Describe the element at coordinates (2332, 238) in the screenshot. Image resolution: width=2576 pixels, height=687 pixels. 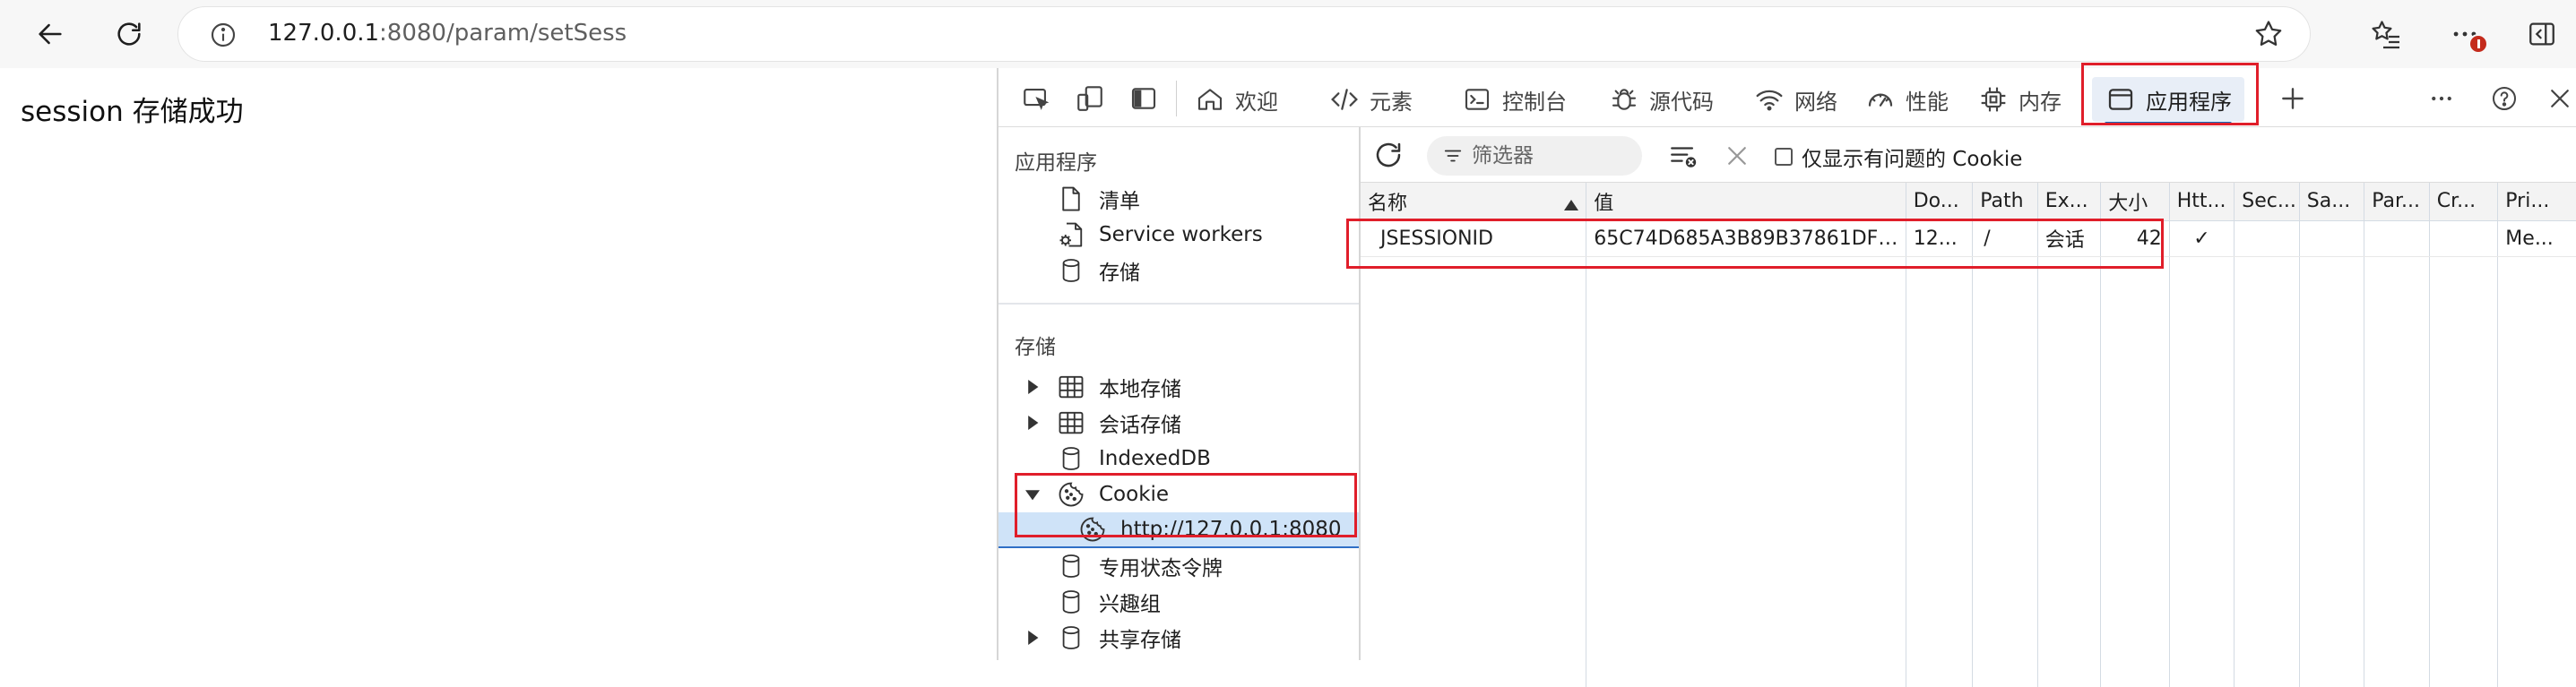
I see `cell-samesite` at that location.